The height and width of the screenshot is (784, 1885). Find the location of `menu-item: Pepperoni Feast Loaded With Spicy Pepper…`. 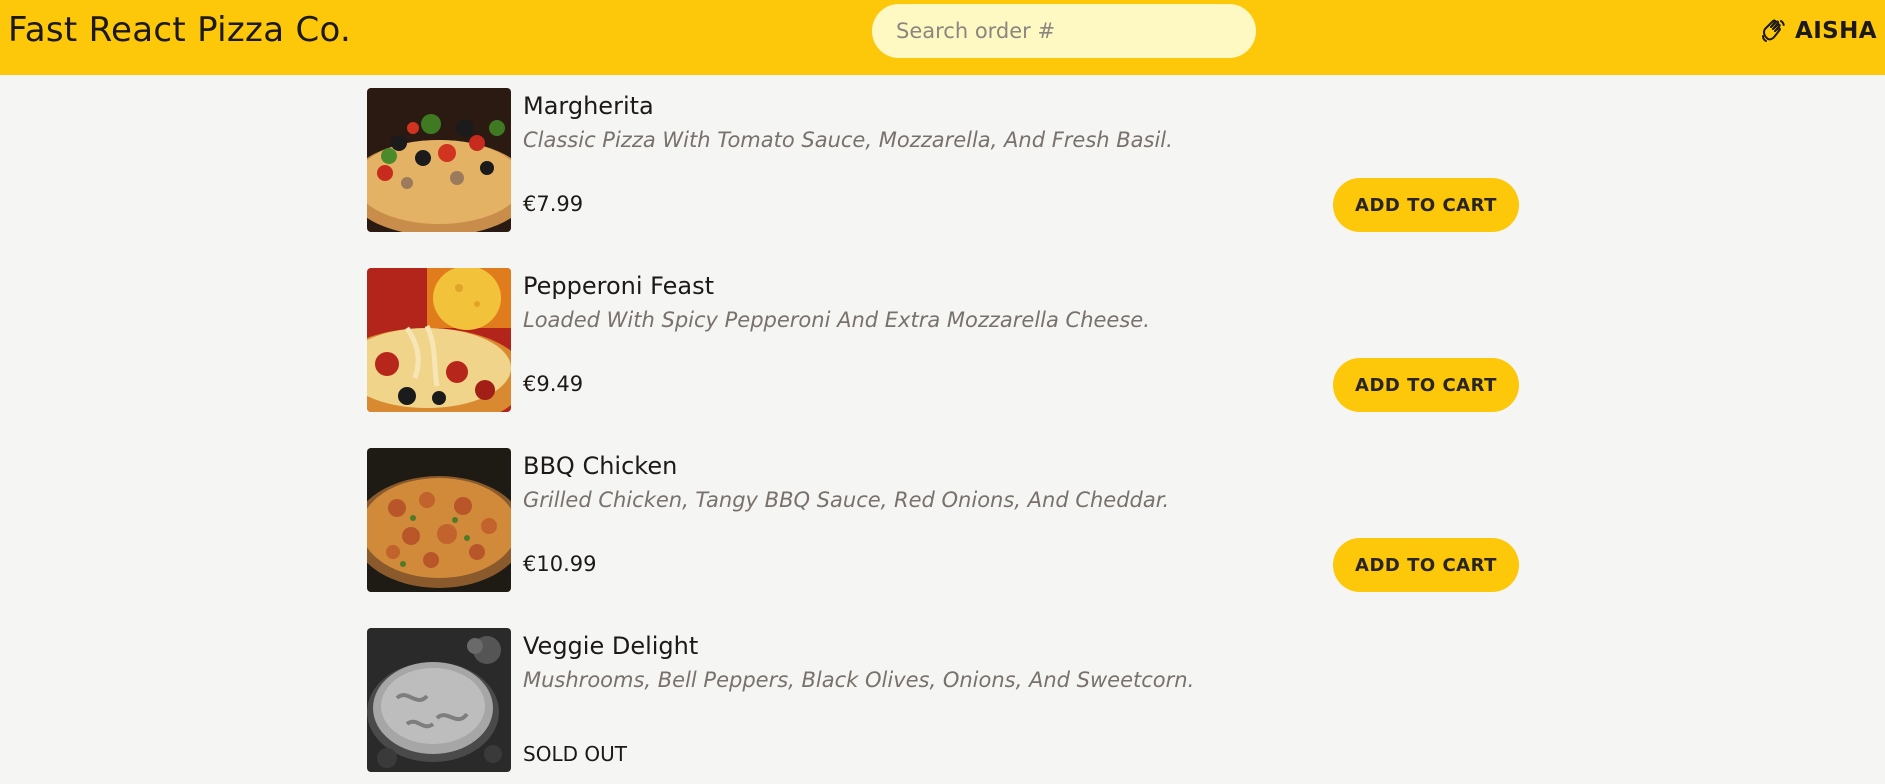

menu-item: Pepperoni Feast Loaded With Spicy Pepper… is located at coordinates (943, 340).